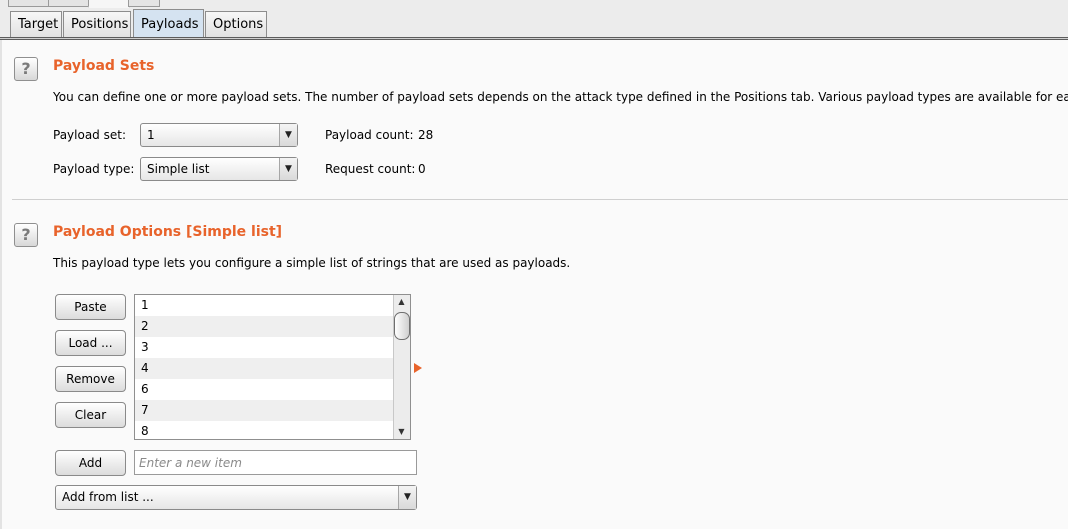  Describe the element at coordinates (401, 432) in the screenshot. I see `scroll-down-icon: ▼` at that location.